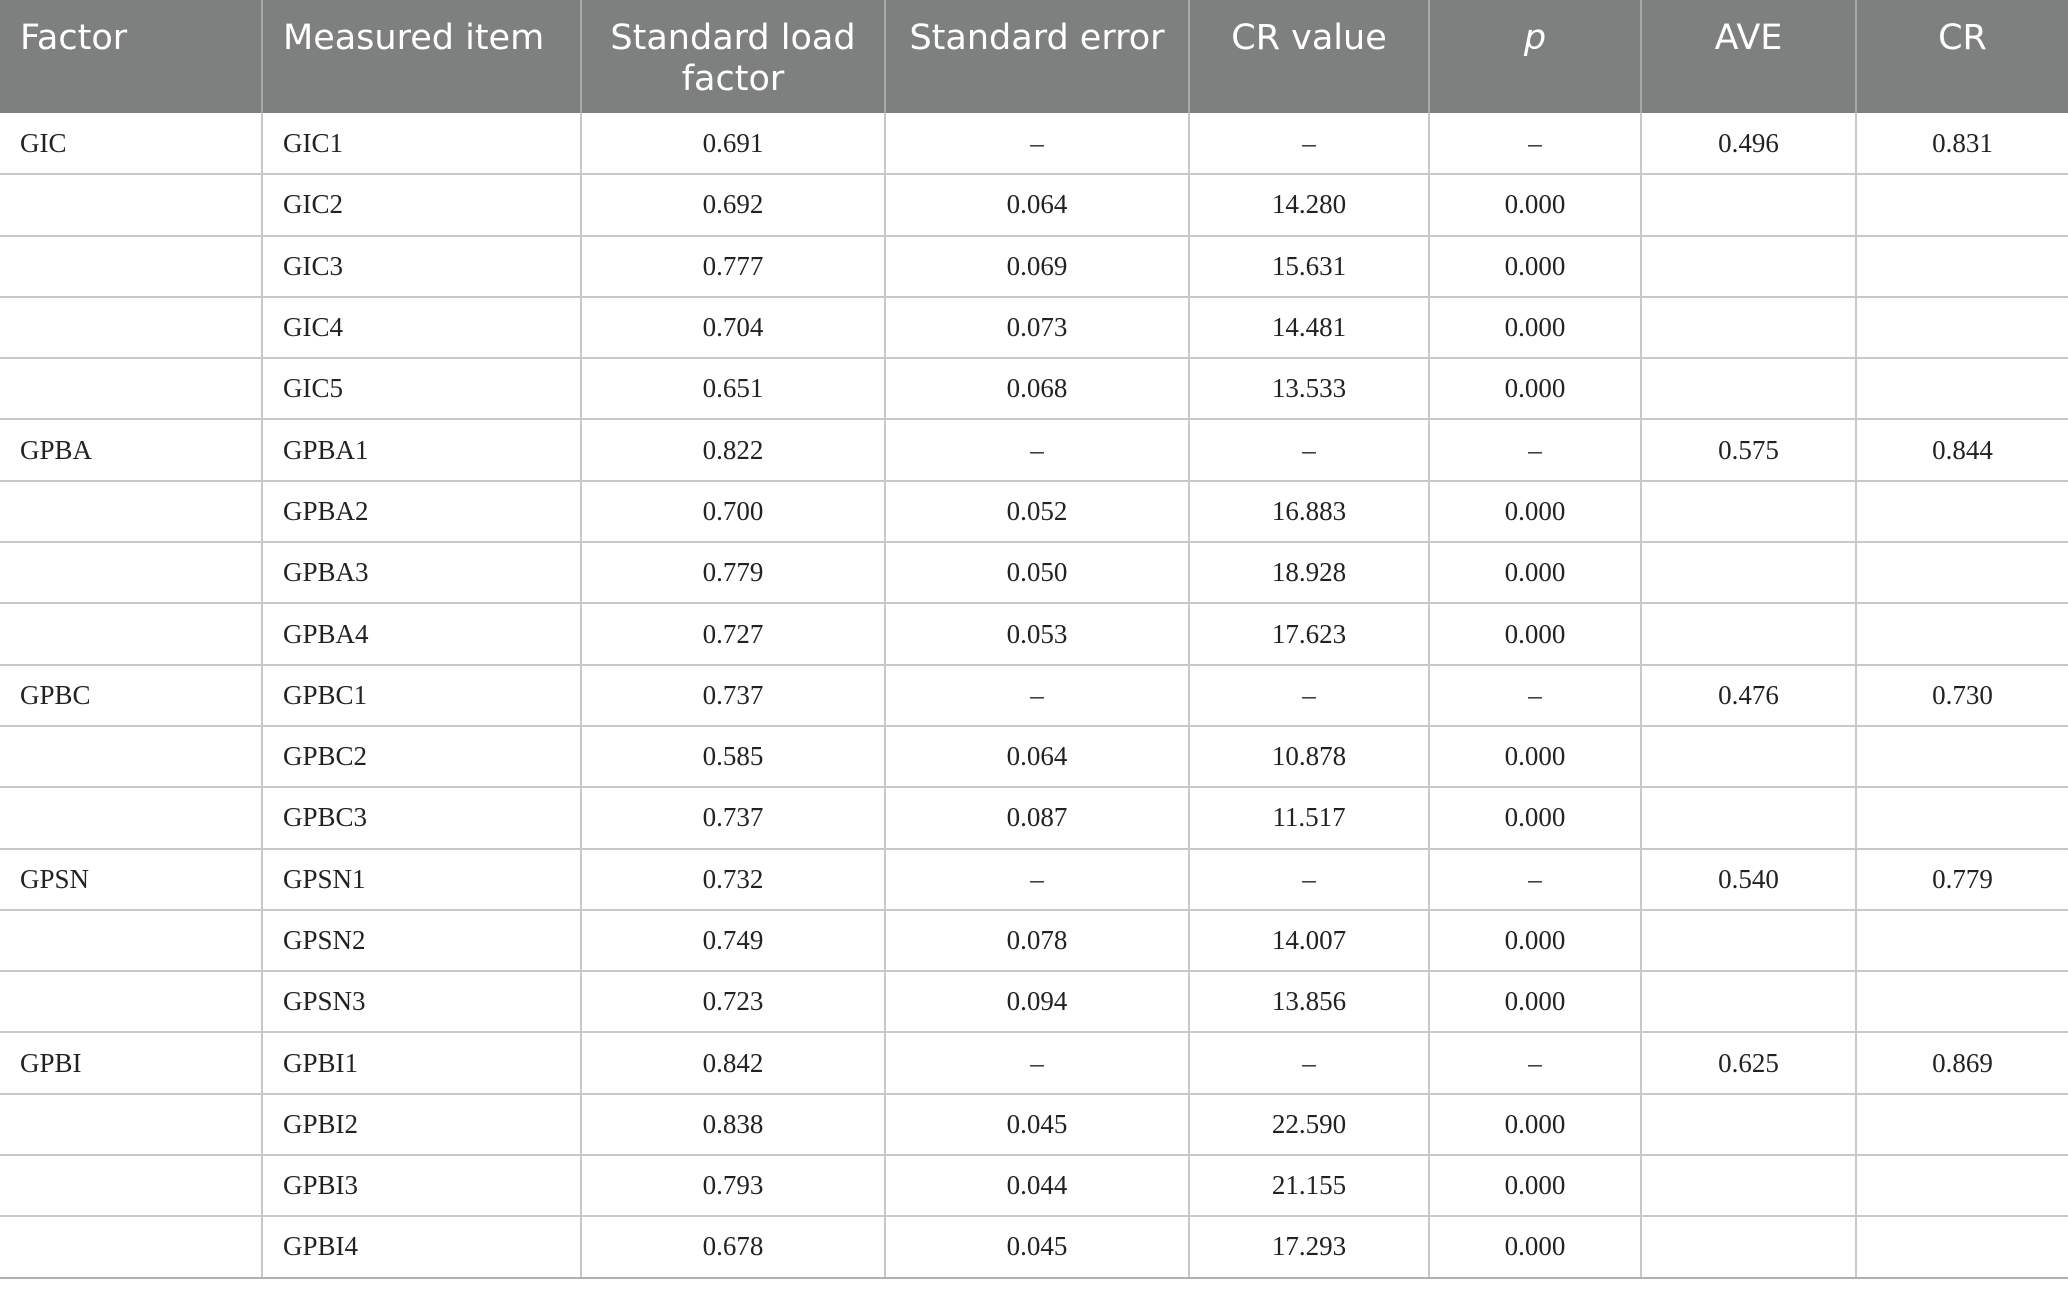  What do you see at coordinates (1962, 56) in the screenshot?
I see `header-cr: CR` at bounding box center [1962, 56].